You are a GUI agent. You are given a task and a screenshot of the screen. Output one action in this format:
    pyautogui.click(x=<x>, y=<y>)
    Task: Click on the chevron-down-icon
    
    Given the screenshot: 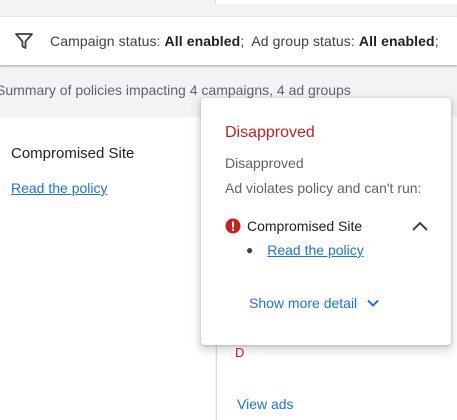 What is the action you would take?
    pyautogui.click(x=373, y=303)
    